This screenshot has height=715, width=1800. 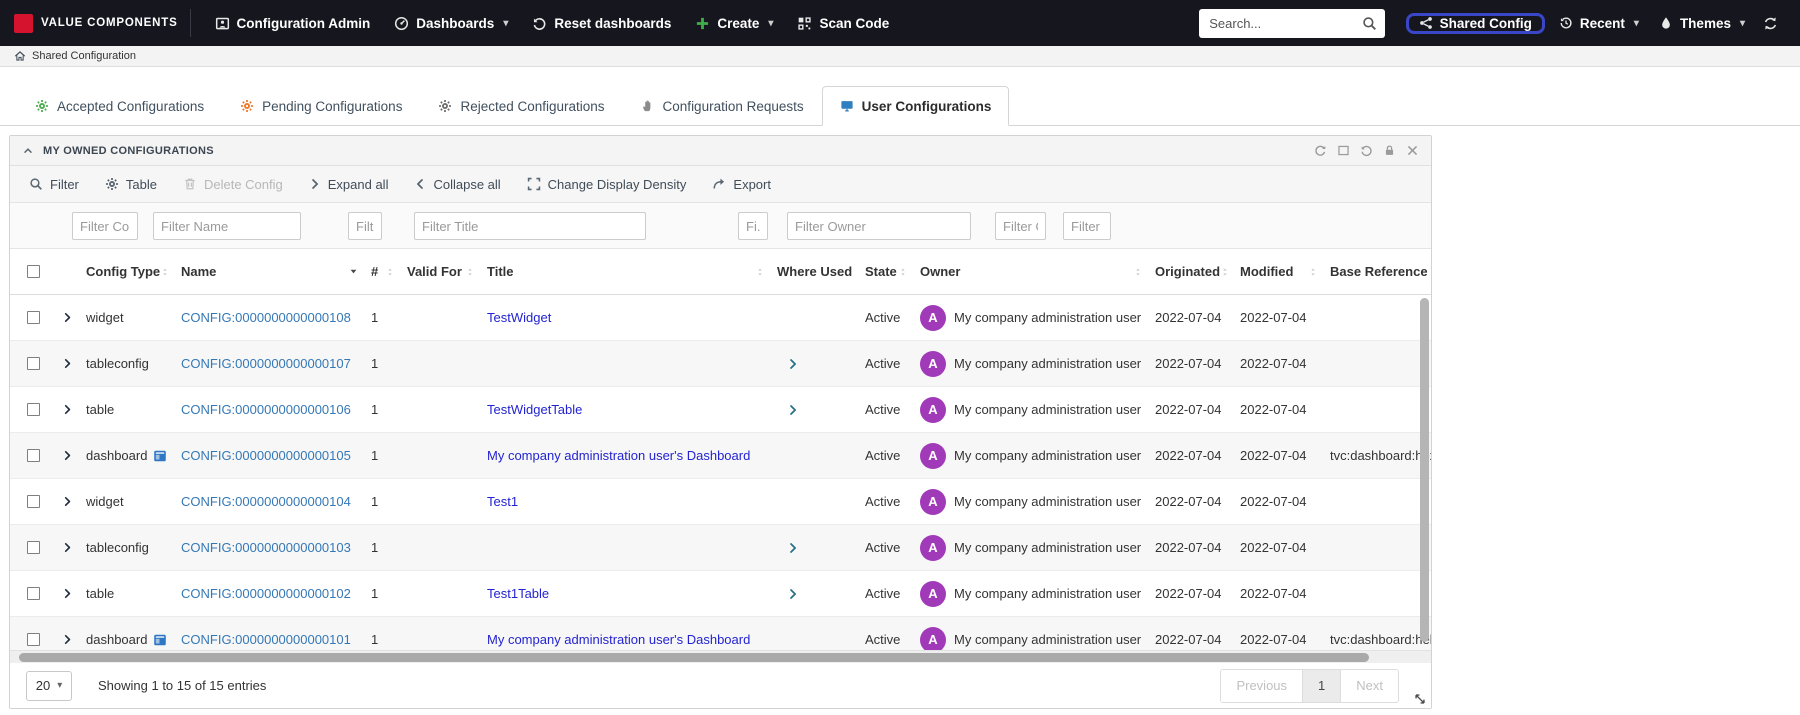 I want to click on tab-configuration-requests: Configuration Requests, so click(x=722, y=106).